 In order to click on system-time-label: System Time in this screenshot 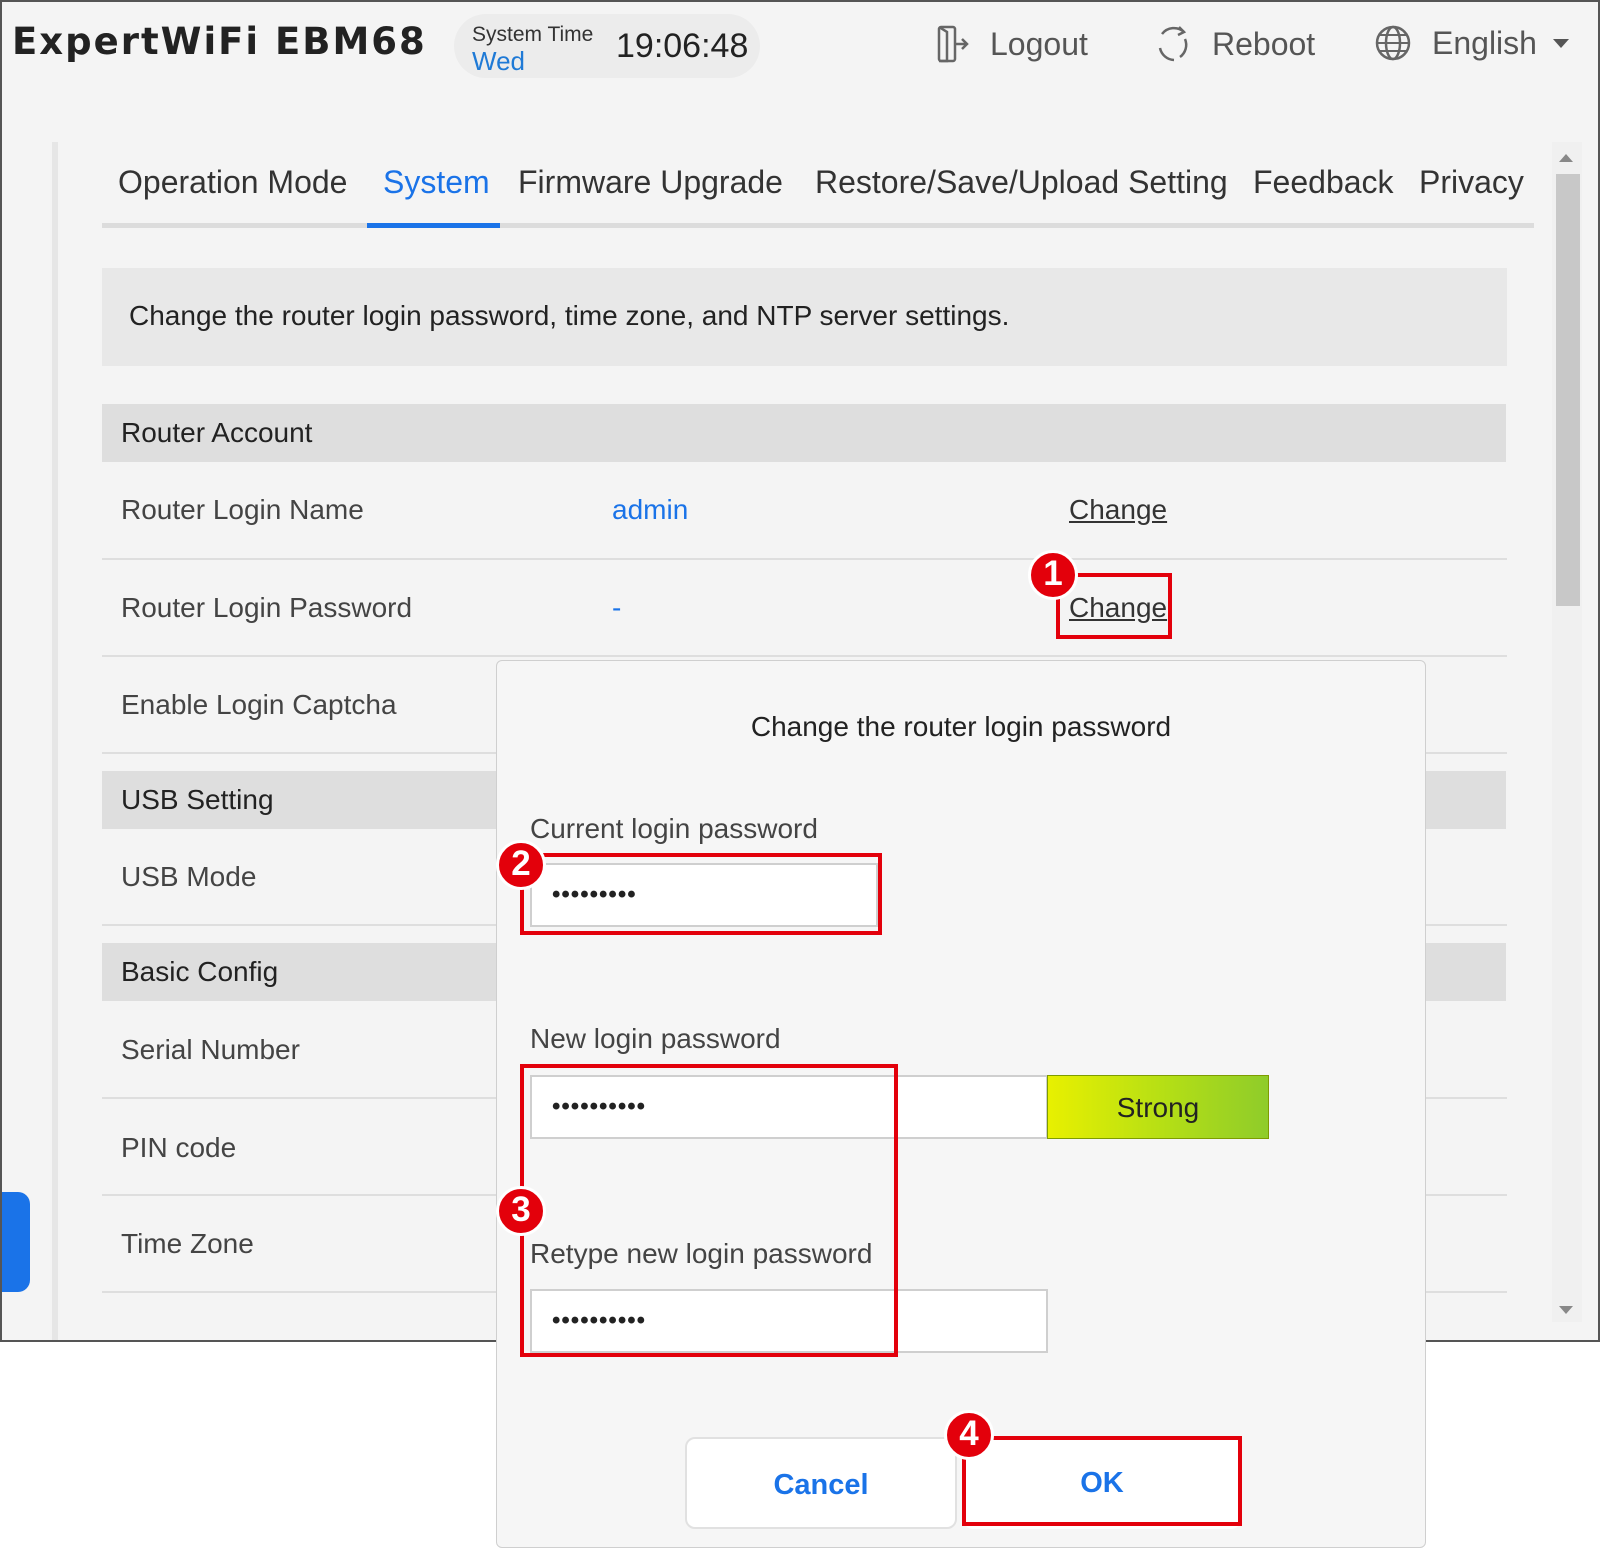, I will do `click(533, 34)`.